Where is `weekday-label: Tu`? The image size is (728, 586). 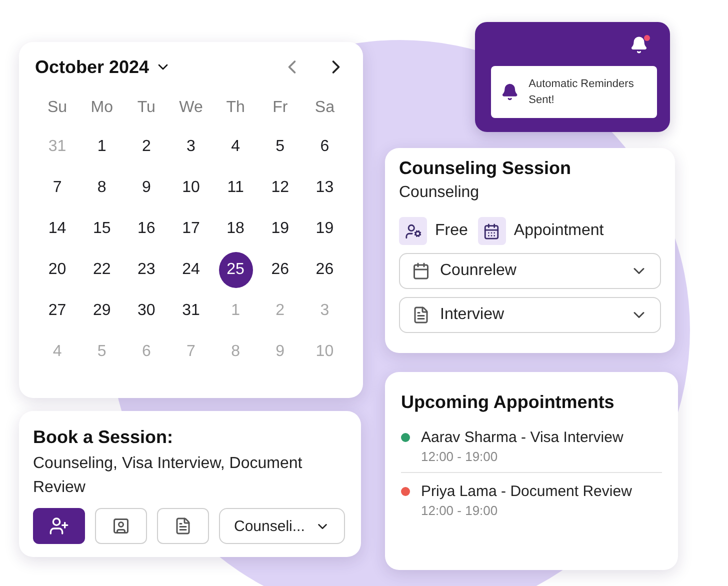
weekday-label: Tu is located at coordinates (146, 108).